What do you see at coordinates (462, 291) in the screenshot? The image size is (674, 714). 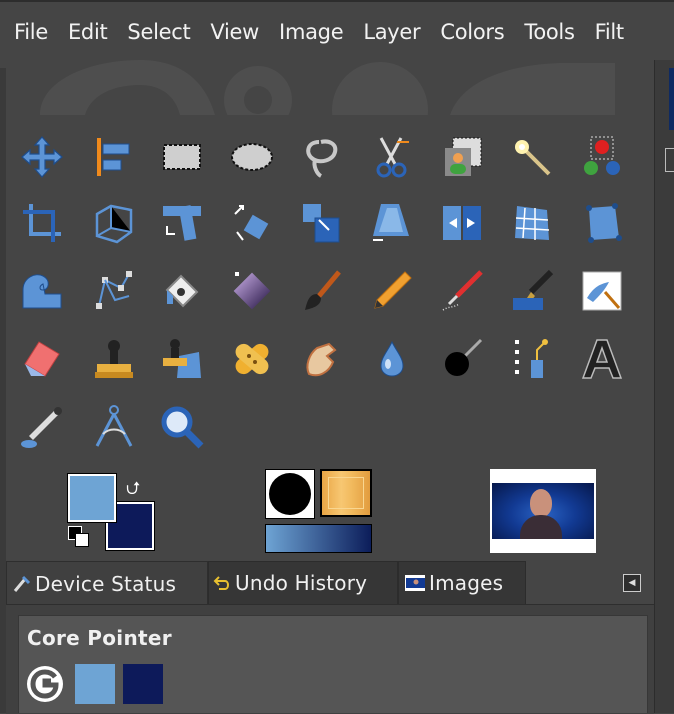 I see `airbrush-tool` at bounding box center [462, 291].